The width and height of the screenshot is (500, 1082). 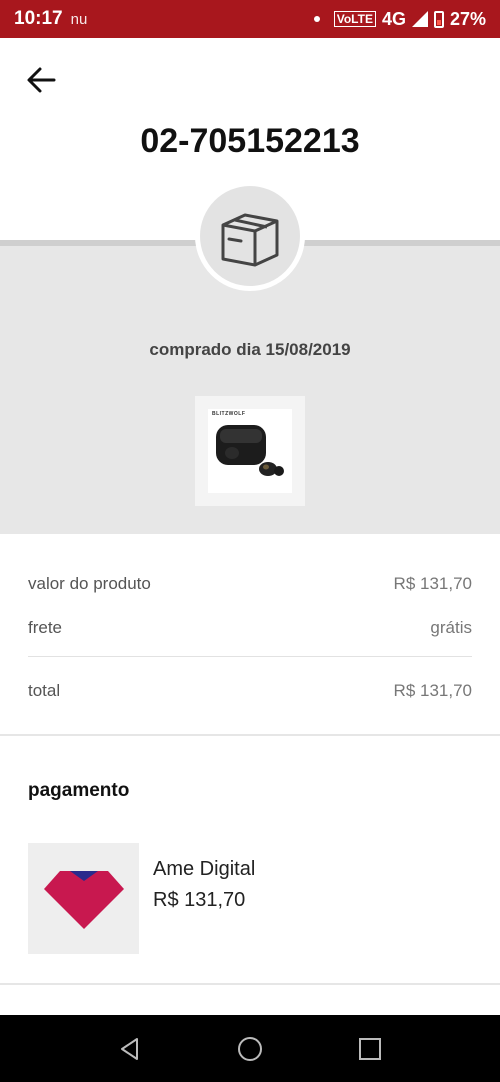 I want to click on status-time: 10:17, so click(x=38, y=18).